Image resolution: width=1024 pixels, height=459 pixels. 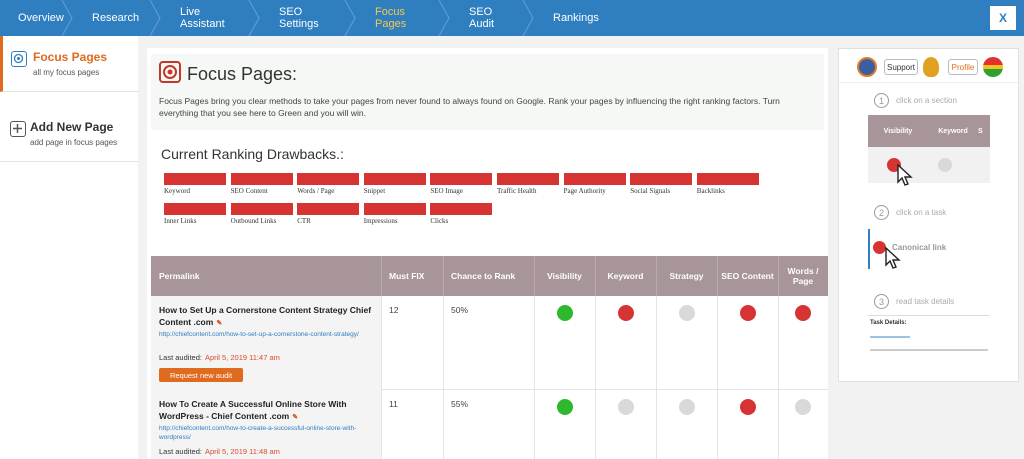 What do you see at coordinates (803, 276) in the screenshot?
I see `table-header-cell: Words / Page` at bounding box center [803, 276].